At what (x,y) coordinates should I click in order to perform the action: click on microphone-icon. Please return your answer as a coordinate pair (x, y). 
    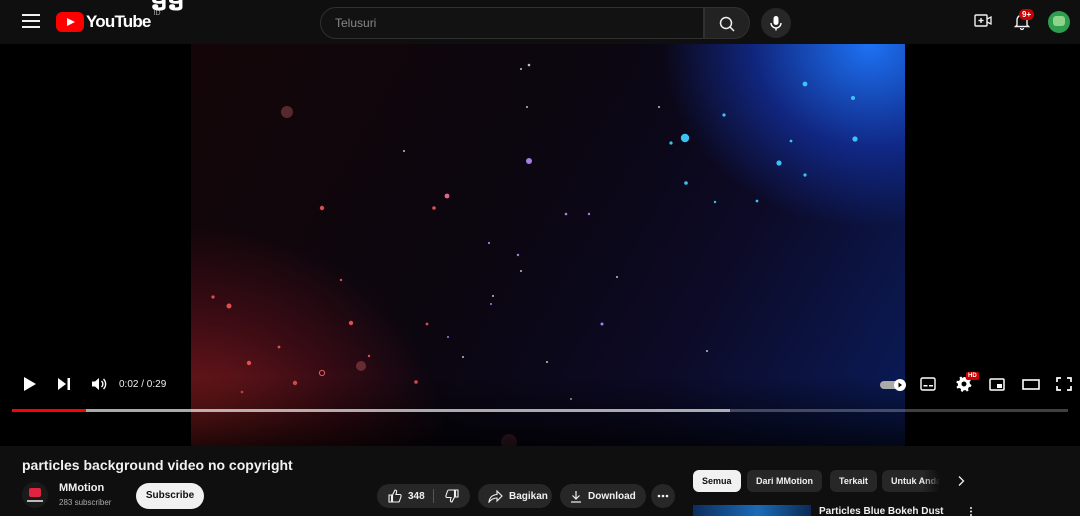
    Looking at the image, I should click on (776, 23).